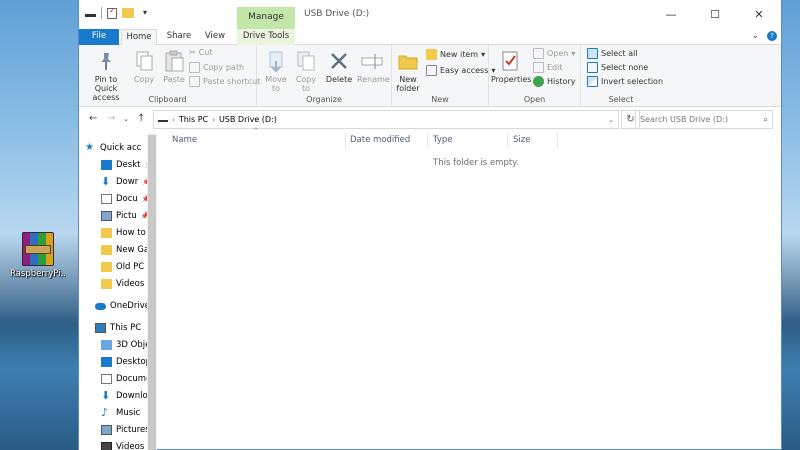  Describe the element at coordinates (715, 14) in the screenshot. I see `maximize-button: ☐` at that location.